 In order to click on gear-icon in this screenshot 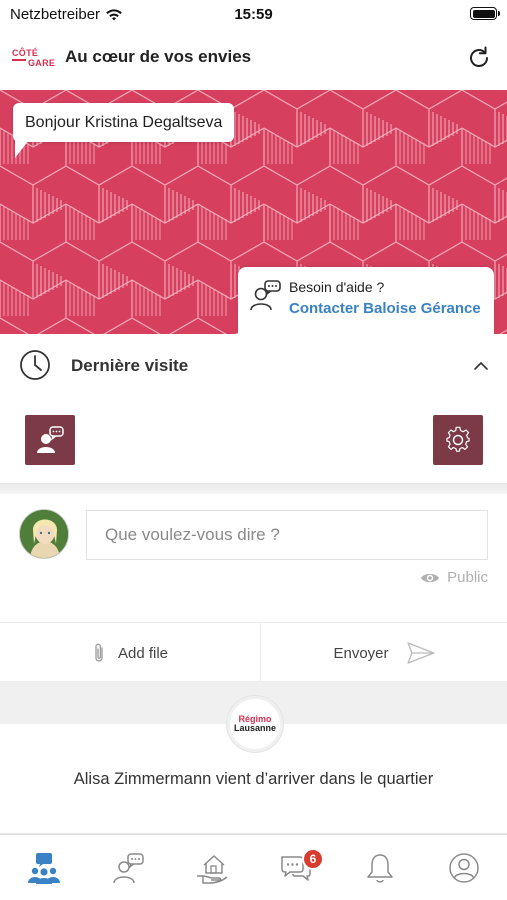, I will do `click(458, 439)`.